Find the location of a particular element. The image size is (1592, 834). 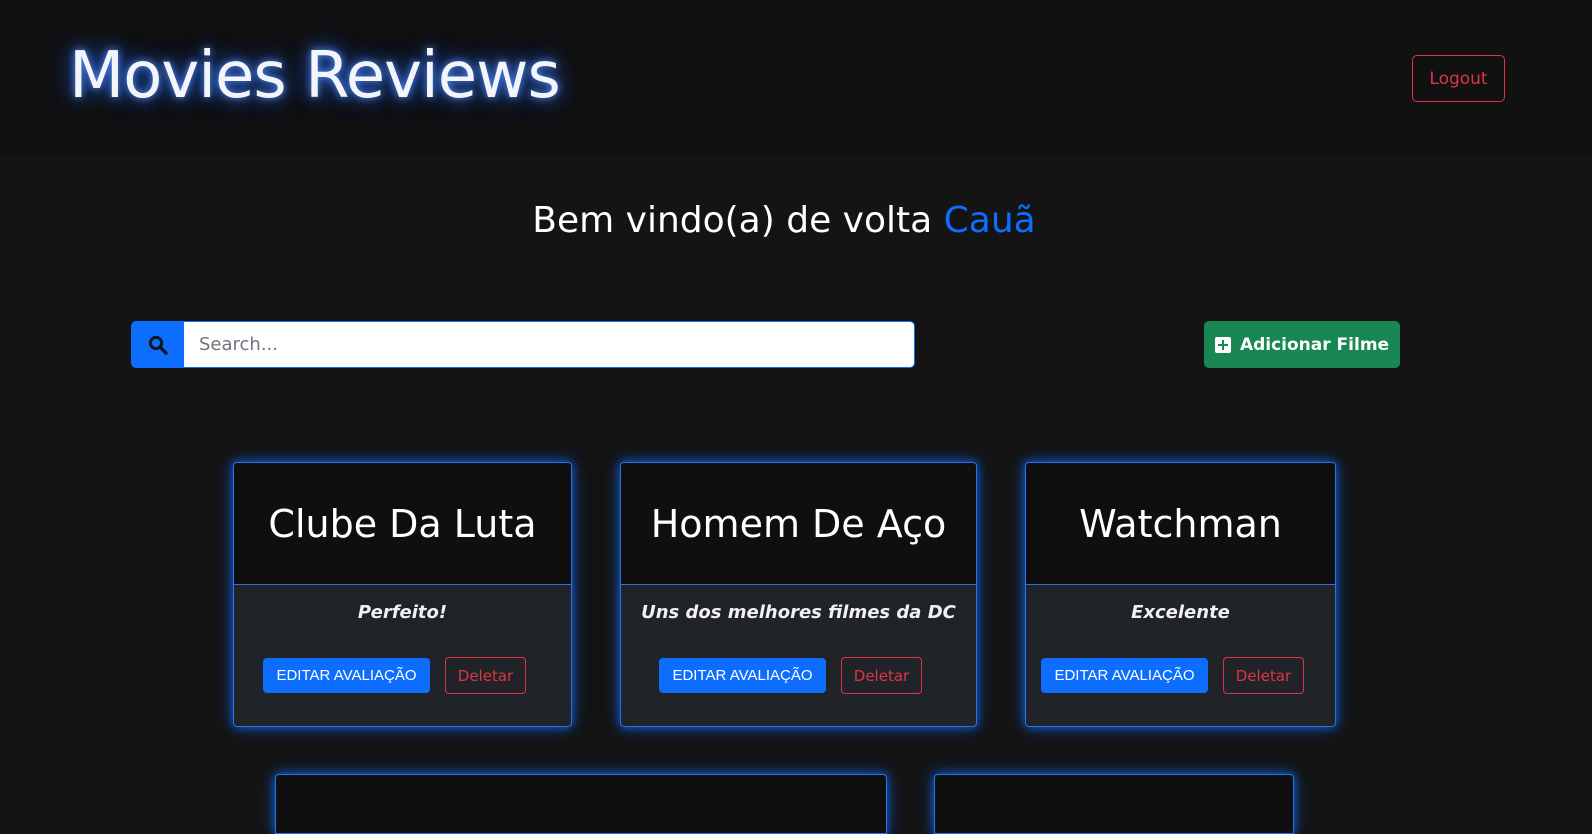

add-movie-button: Adicionar Filme is located at coordinates (1302, 344).